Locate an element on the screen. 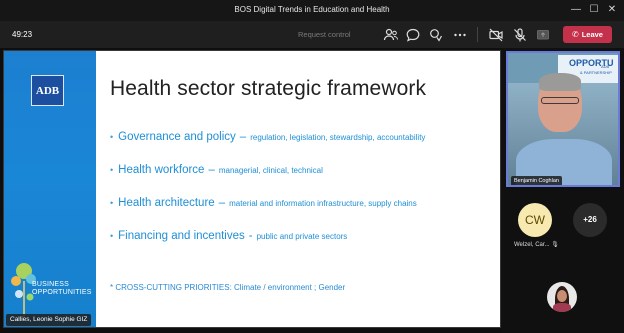 This screenshot has height=333, width=624. speaker-glasses is located at coordinates (560, 100).